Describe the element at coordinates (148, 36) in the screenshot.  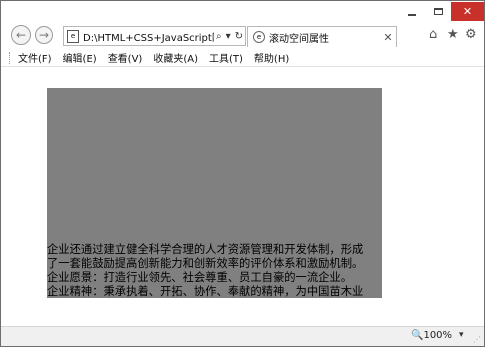
I see `address-text: D:\HTML+CSS+JavaScript网` at that location.